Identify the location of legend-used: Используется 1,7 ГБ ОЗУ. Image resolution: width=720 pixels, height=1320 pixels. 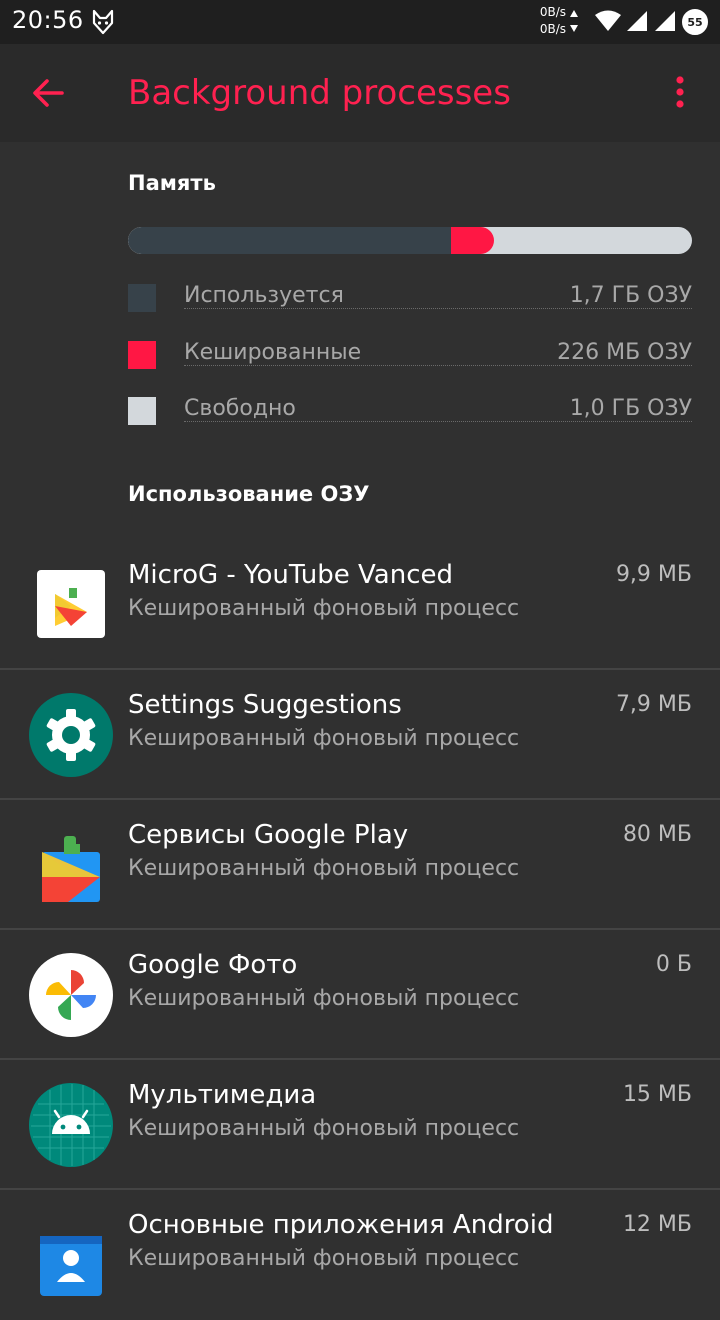
(410, 298).